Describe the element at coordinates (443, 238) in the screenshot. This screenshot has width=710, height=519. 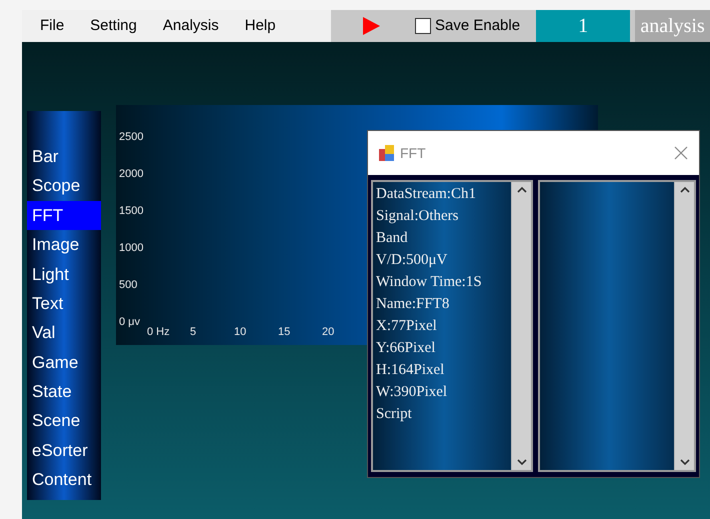
I see `property-item: Band` at that location.